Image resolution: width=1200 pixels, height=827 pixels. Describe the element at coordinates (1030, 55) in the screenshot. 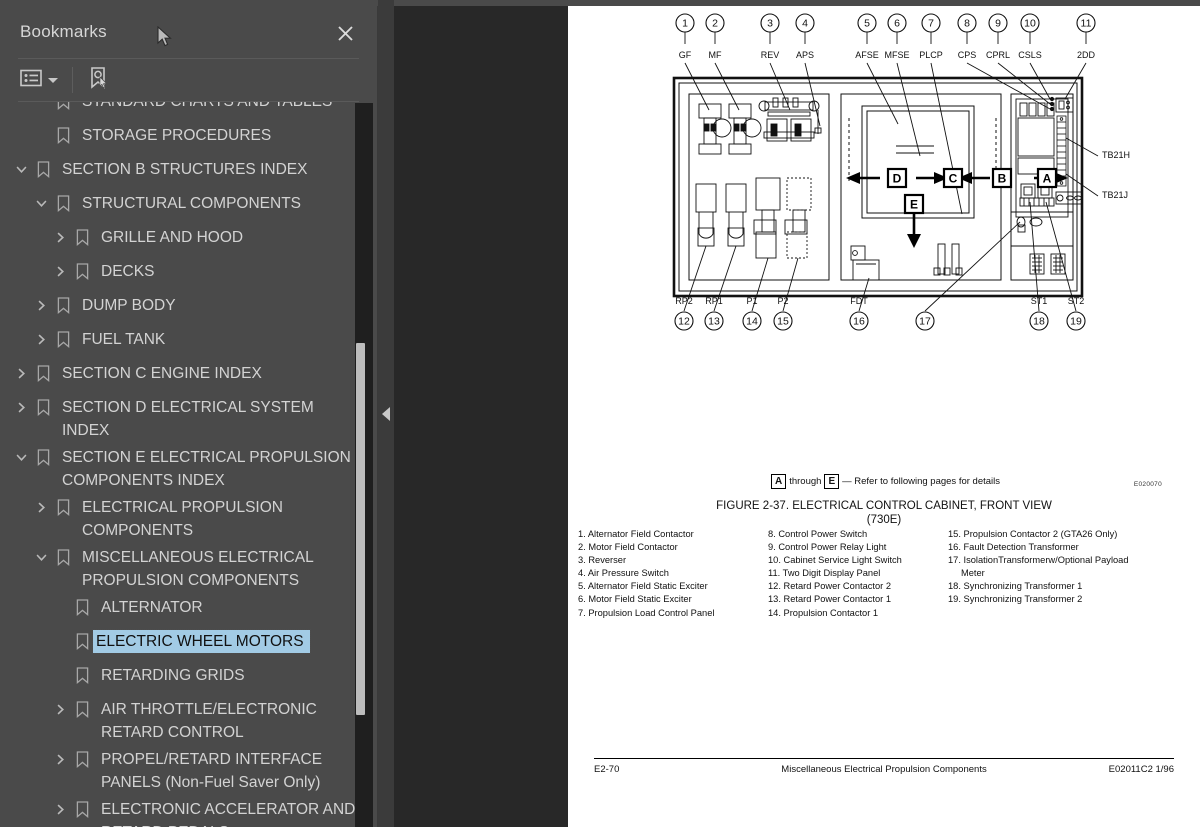

I see `callout-code: CSLS` at that location.